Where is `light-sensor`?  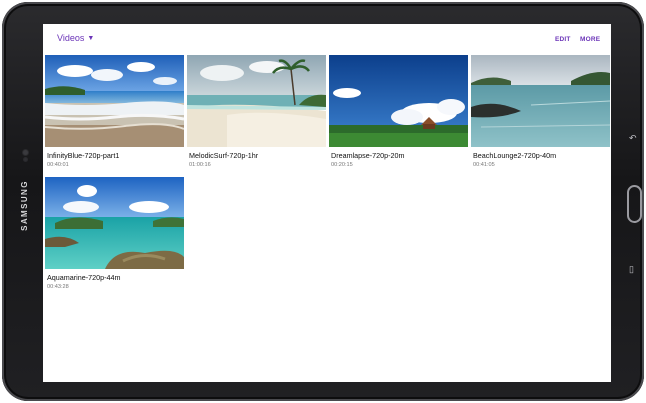
light-sensor is located at coordinates (25, 159).